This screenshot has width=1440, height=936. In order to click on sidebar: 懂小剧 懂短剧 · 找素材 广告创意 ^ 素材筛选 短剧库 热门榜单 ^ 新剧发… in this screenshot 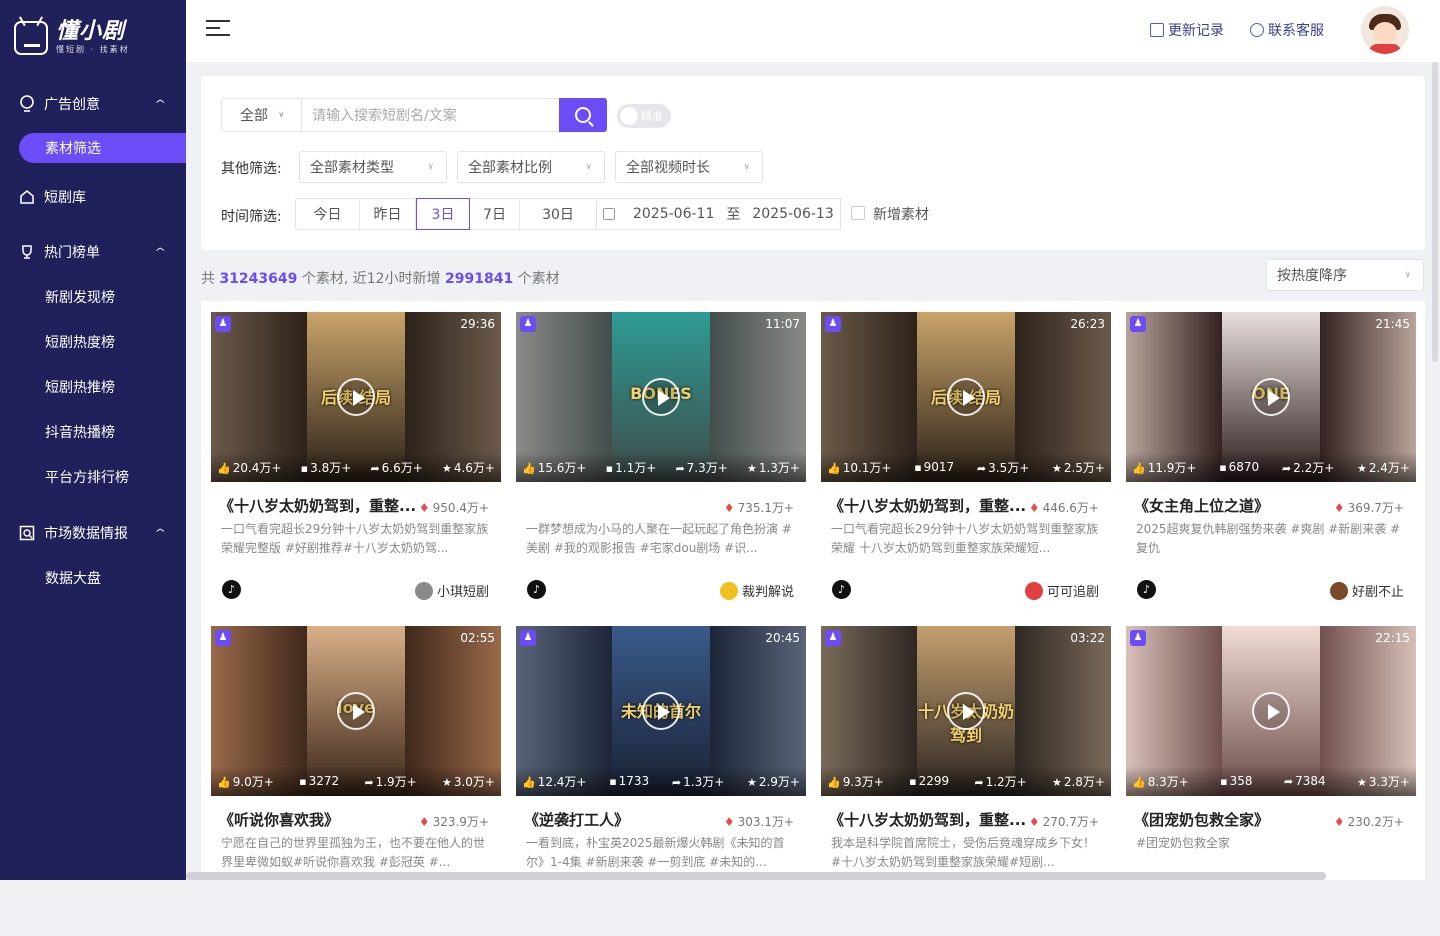, I will do `click(93, 440)`.